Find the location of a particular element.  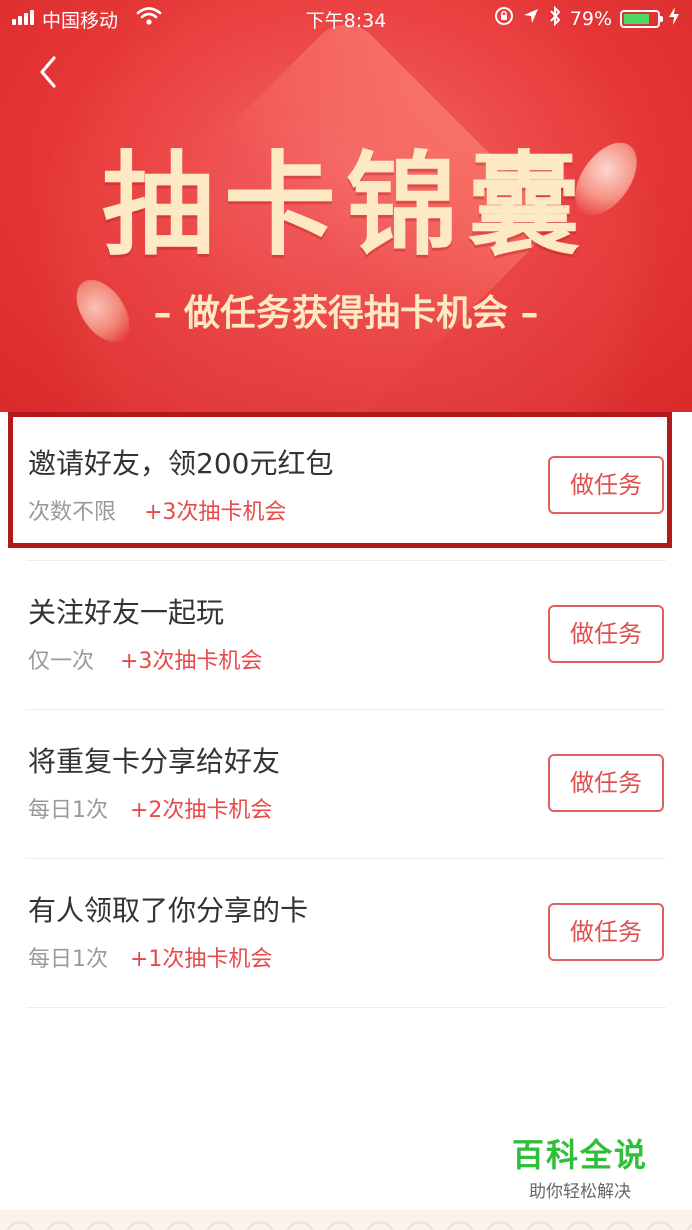

rotation-lock-icon is located at coordinates (504, 18).